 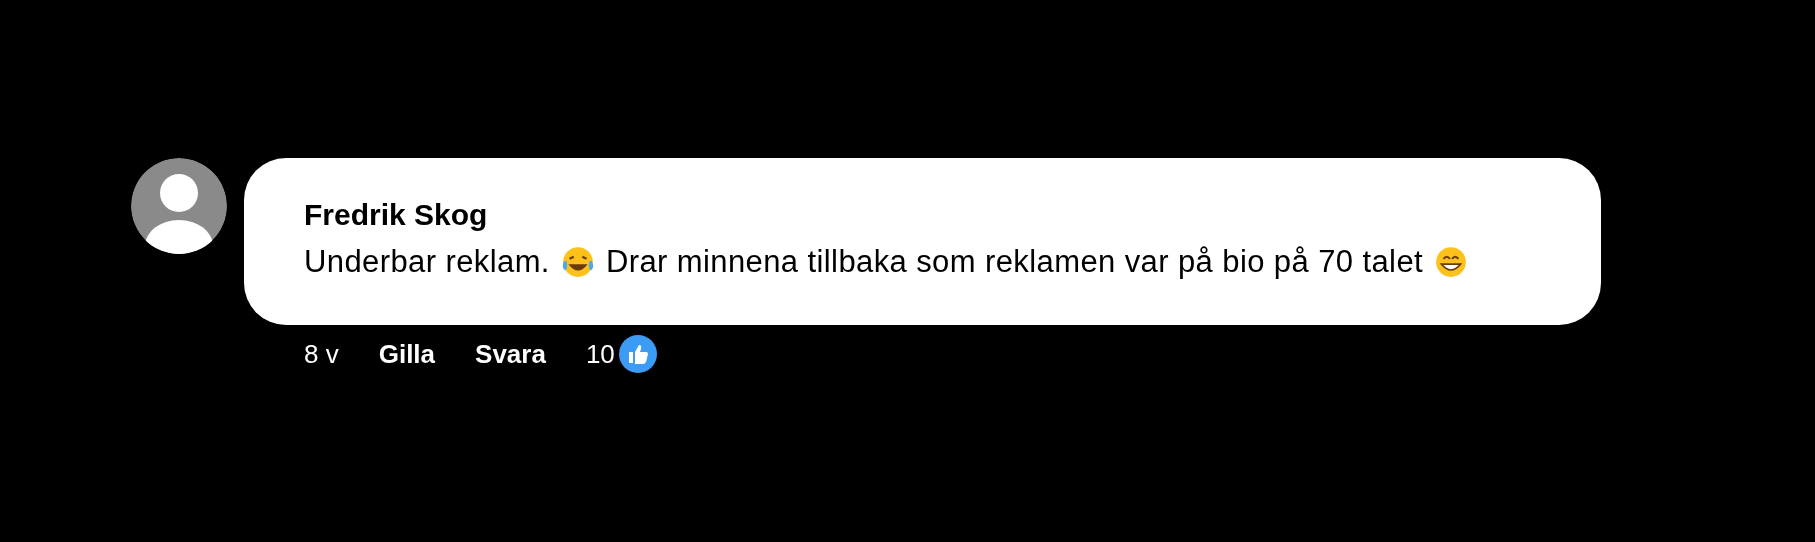 What do you see at coordinates (600, 354) in the screenshot?
I see `like-count: 10` at bounding box center [600, 354].